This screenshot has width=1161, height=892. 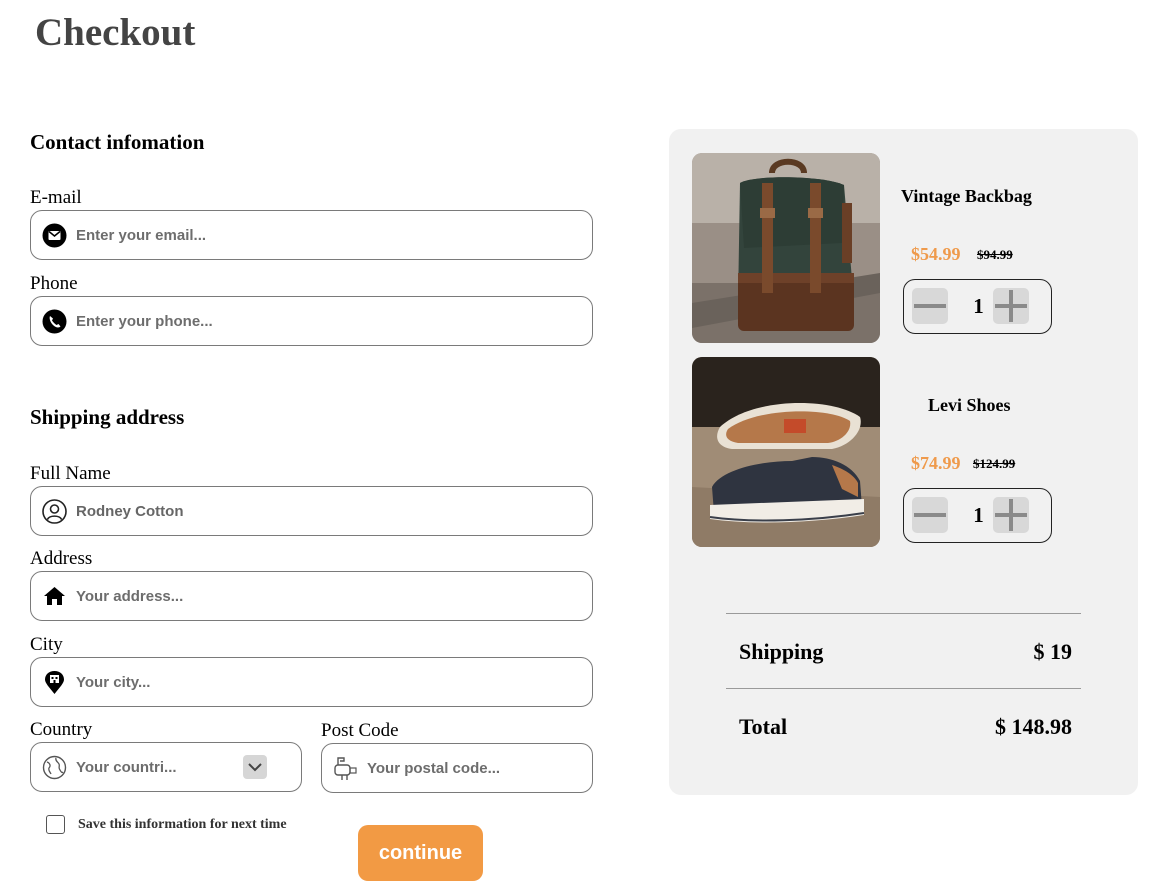 What do you see at coordinates (151, 767) in the screenshot?
I see `country-input` at bounding box center [151, 767].